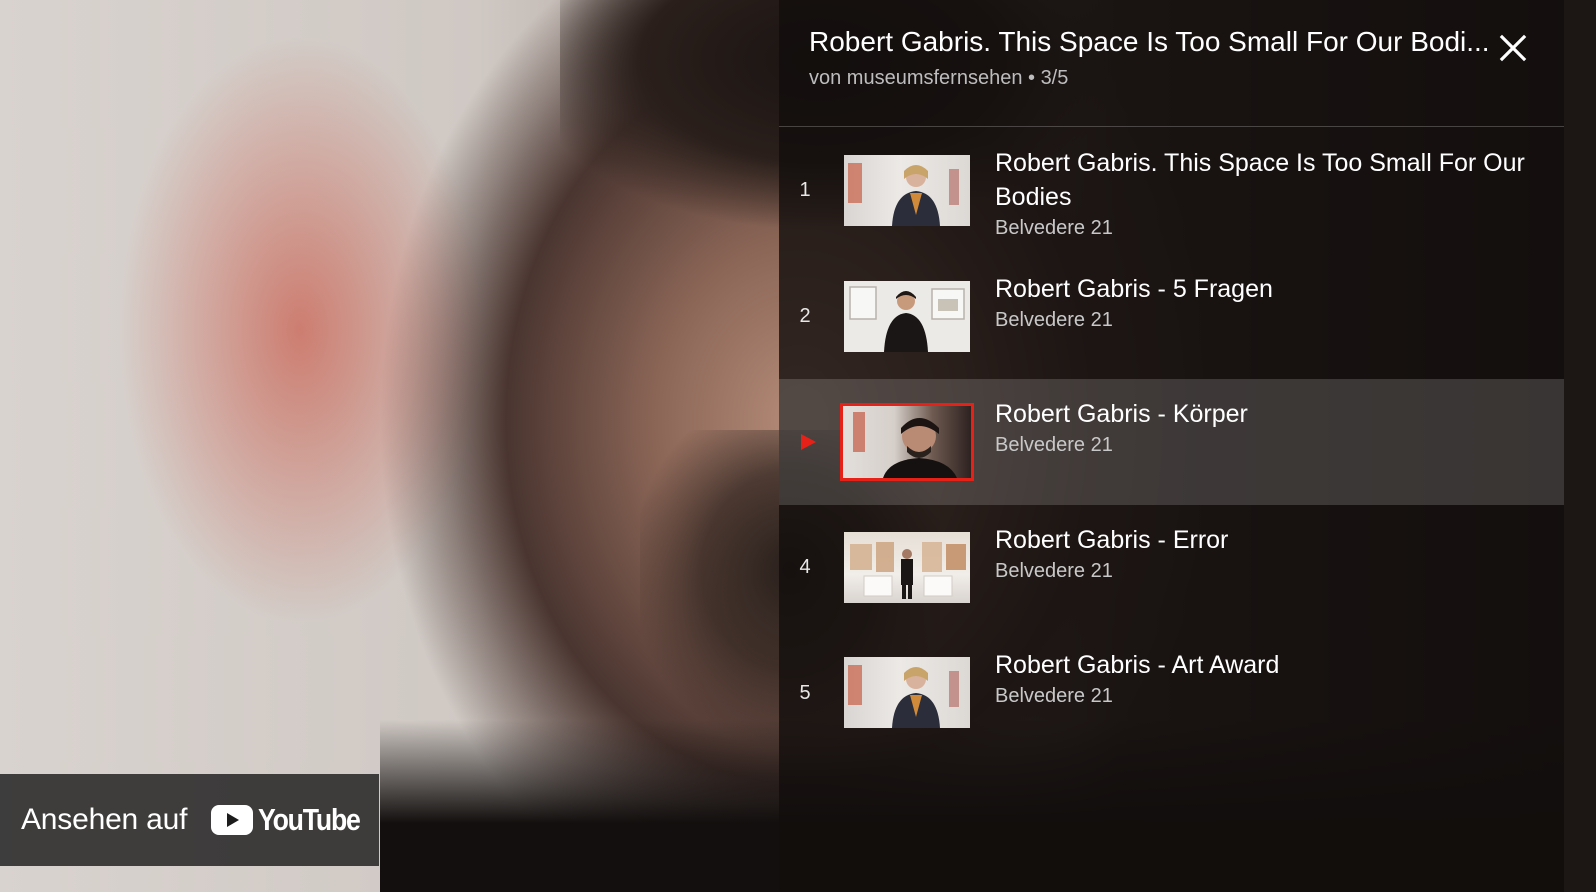 The height and width of the screenshot is (892, 1596). Describe the element at coordinates (232, 820) in the screenshot. I see `youtube-play-icon` at that location.